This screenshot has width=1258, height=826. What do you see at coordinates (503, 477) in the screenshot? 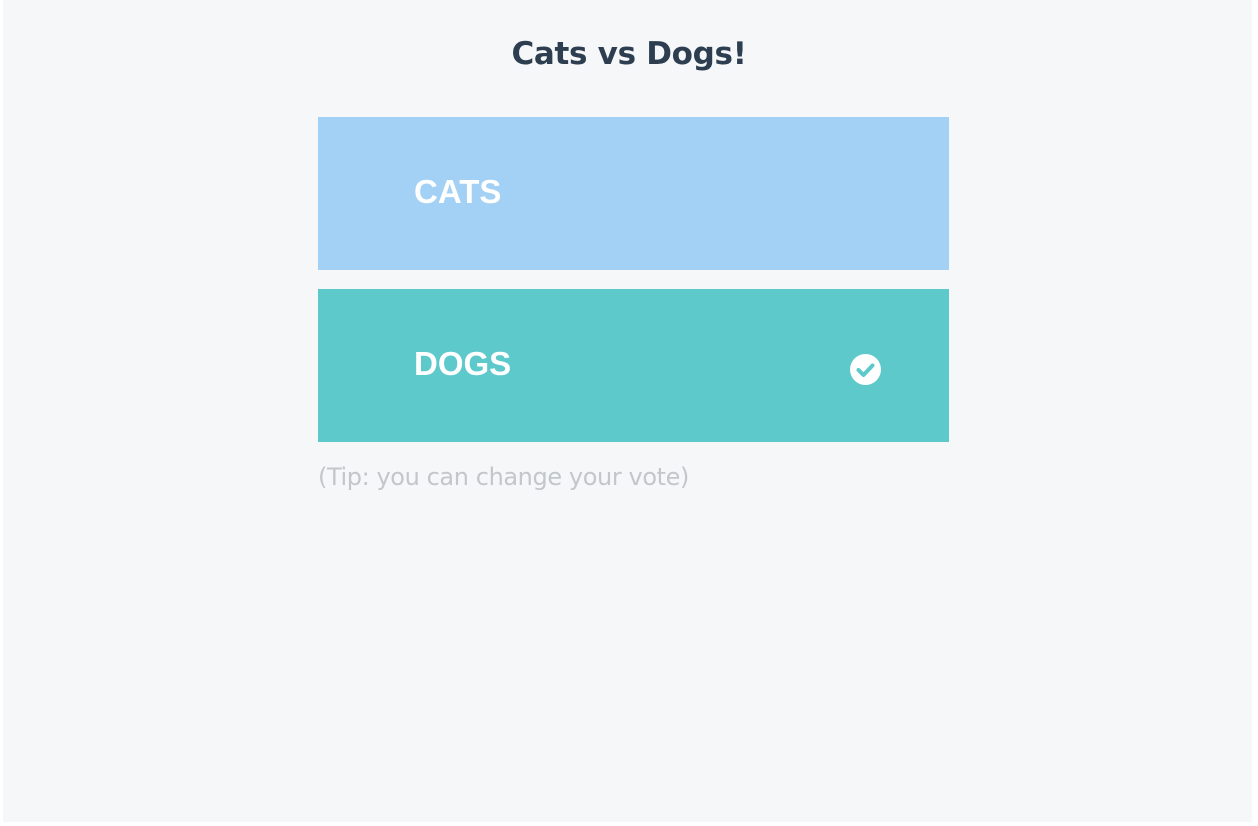
I see `tip-text: (Tip: you can change your vote)` at bounding box center [503, 477].